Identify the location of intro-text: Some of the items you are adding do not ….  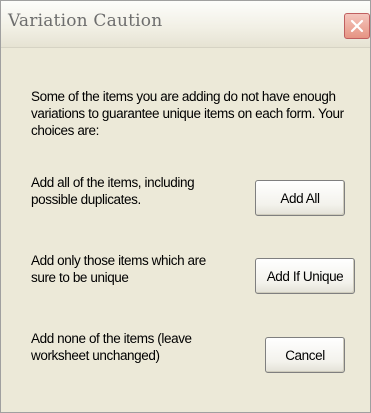
(187, 113).